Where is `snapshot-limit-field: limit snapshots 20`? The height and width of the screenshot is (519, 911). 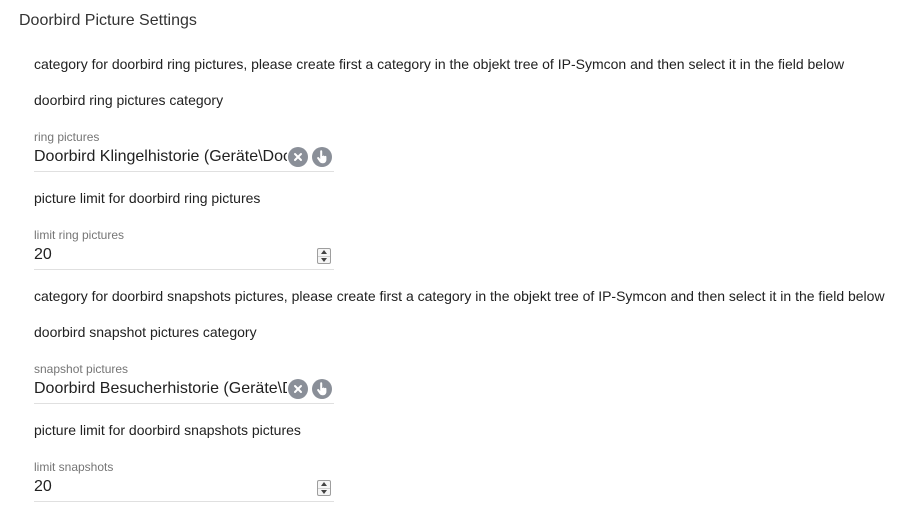
snapshot-limit-field: limit snapshots 20 is located at coordinates (184, 480).